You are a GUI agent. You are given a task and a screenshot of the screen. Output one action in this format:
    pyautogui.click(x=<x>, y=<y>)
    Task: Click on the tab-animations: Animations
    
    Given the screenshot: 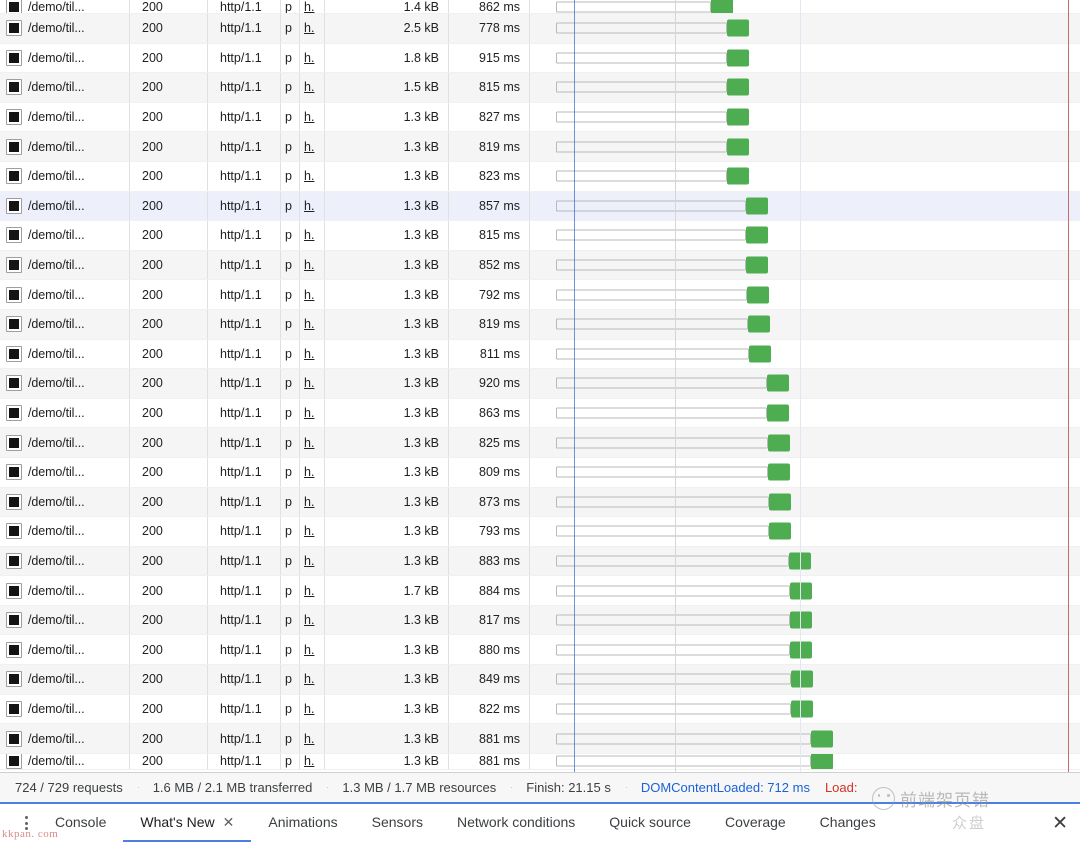 What is the action you would take?
    pyautogui.click(x=302, y=823)
    